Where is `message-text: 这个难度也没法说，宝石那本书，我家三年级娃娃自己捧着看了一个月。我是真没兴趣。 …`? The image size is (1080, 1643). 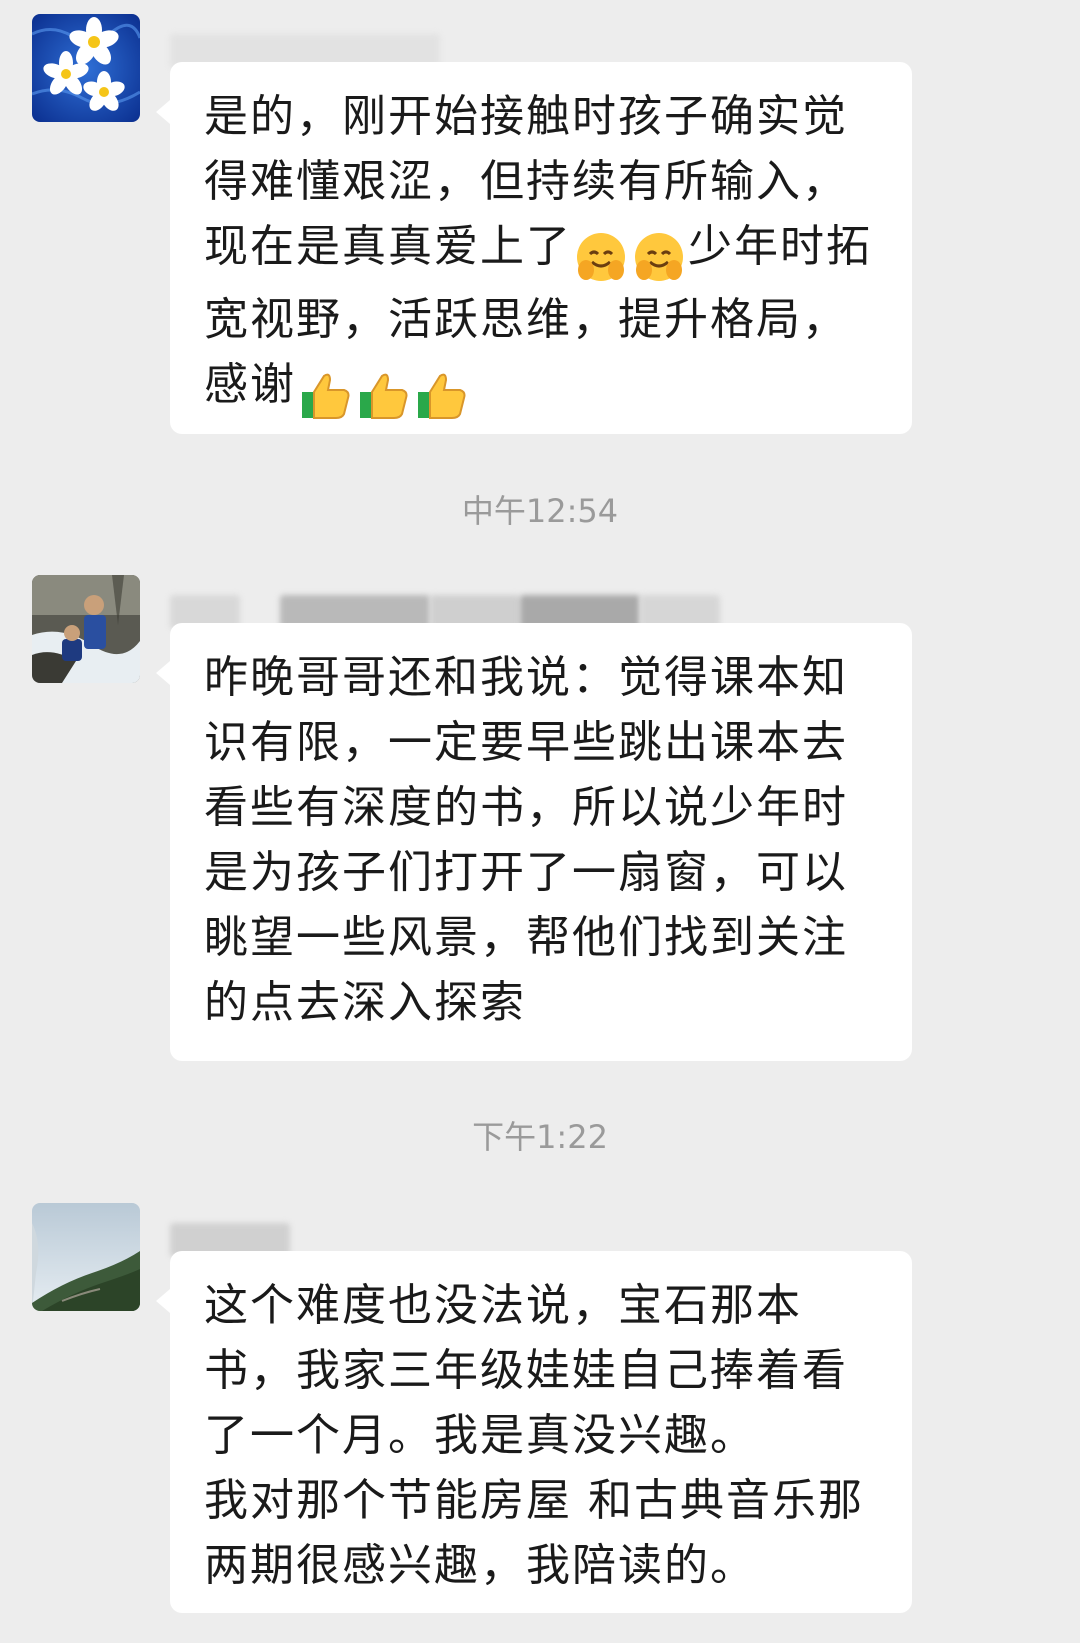 message-text: 这个难度也没法说，宝石那本书，我家三年级娃娃自己捧着看了一个月。我是真没兴趣。 … is located at coordinates (534, 1435).